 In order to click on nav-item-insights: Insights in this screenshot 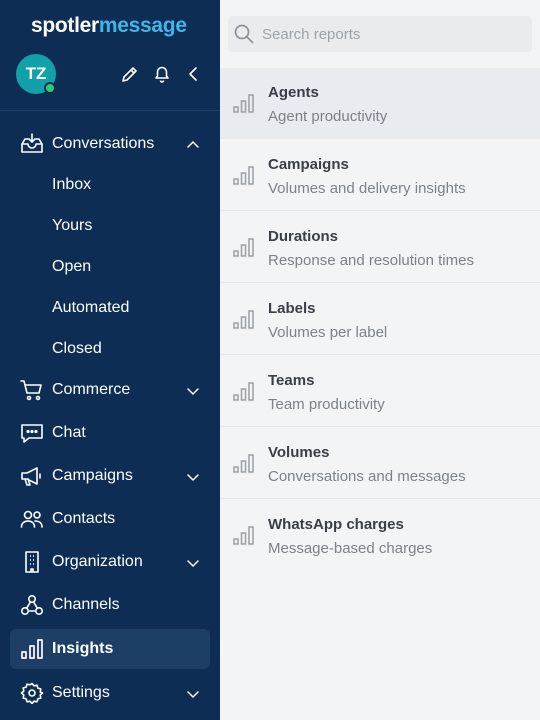, I will do `click(110, 649)`.